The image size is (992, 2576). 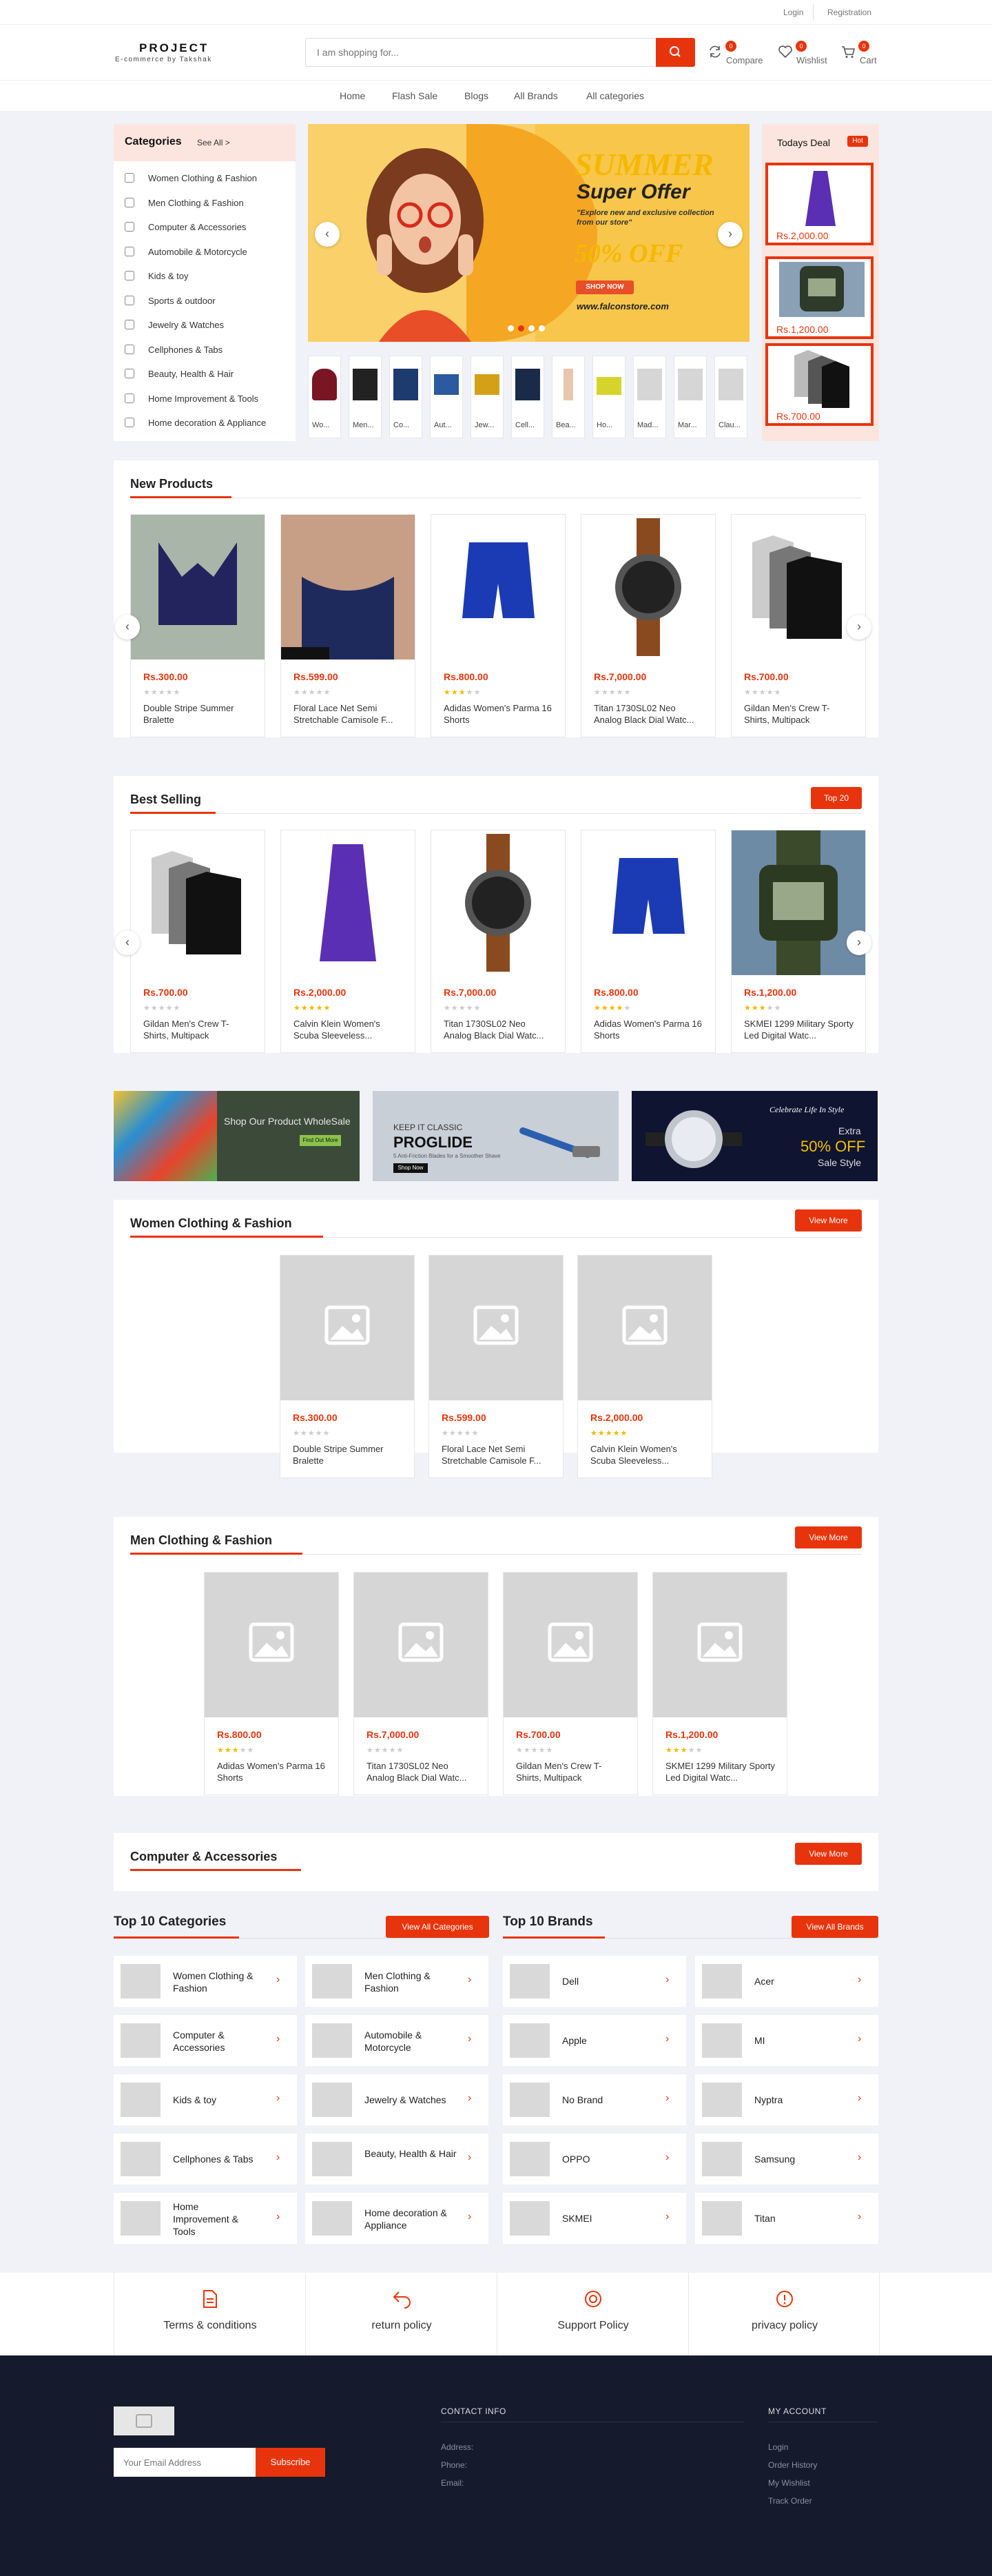 I want to click on my-wishlist-link: My Wishlist, so click(x=789, y=2483).